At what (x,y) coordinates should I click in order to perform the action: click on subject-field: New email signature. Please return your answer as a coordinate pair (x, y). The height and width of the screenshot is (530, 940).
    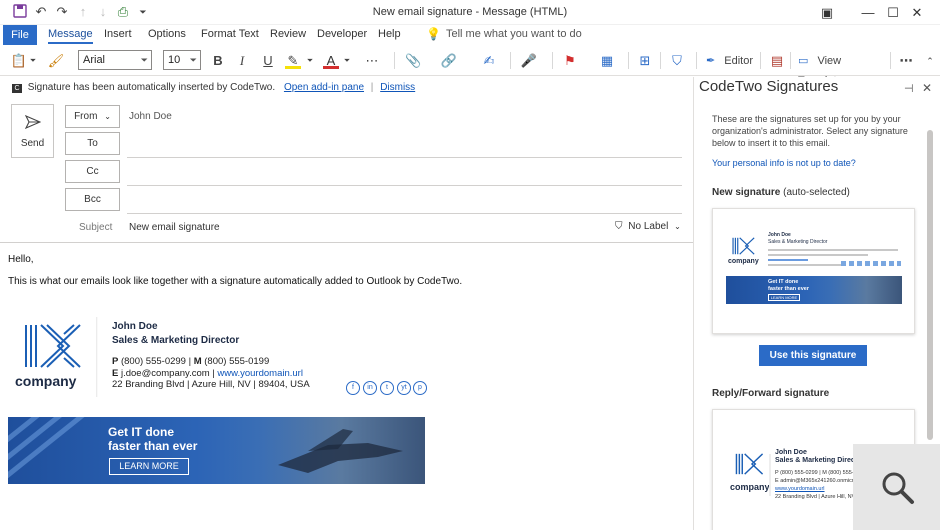
    Looking at the image, I should click on (174, 227).